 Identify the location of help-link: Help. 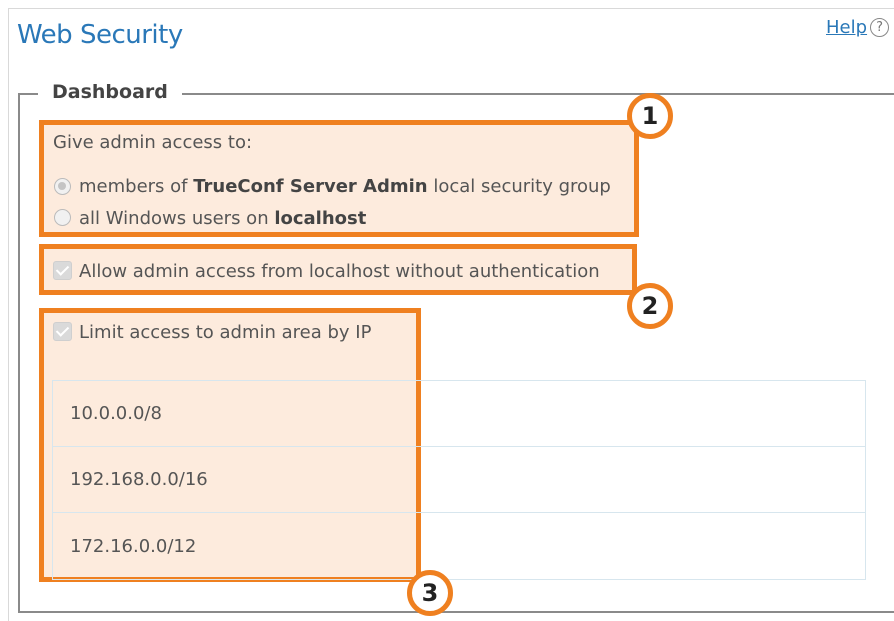
(846, 27).